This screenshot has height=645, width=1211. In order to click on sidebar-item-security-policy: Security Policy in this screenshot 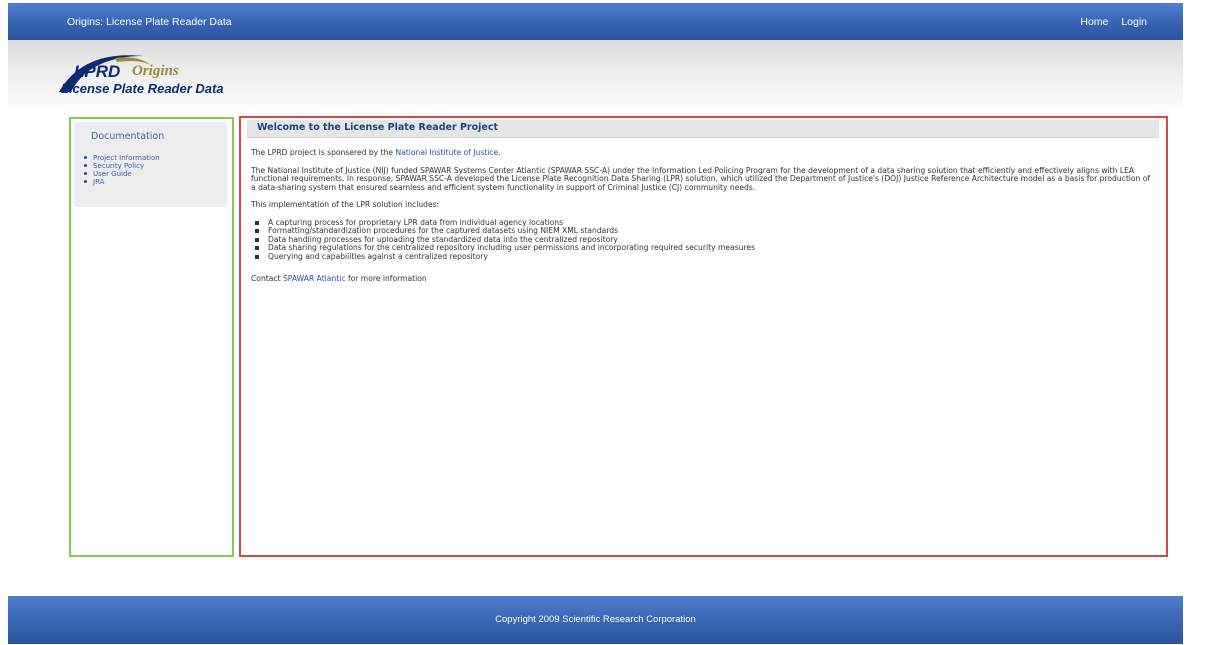, I will do `click(121, 166)`.